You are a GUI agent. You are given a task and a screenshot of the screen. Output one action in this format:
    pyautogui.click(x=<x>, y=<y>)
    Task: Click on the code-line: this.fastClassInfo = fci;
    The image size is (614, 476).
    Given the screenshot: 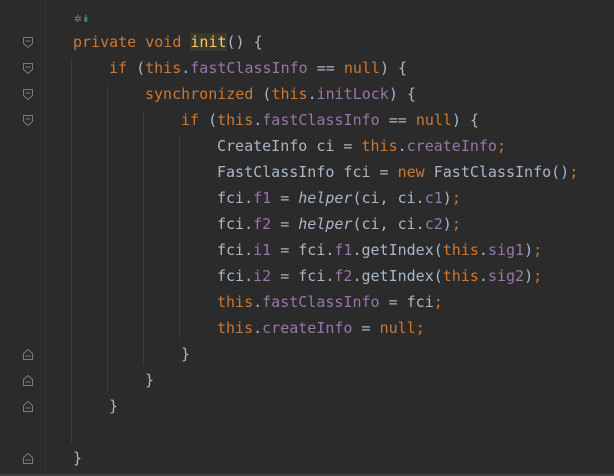 What is the action you would take?
    pyautogui.click(x=330, y=302)
    